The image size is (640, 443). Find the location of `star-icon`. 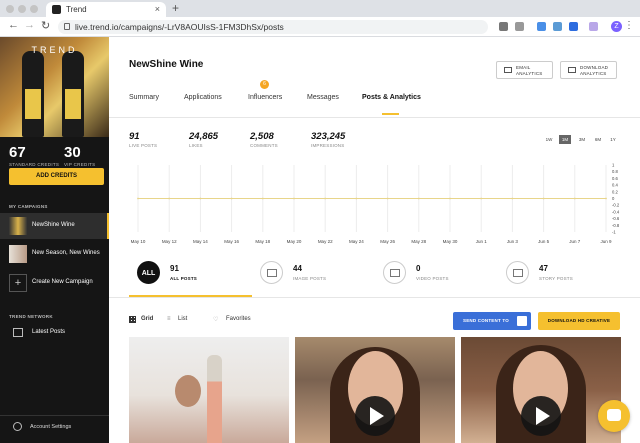

star-icon is located at coordinates (519, 26).